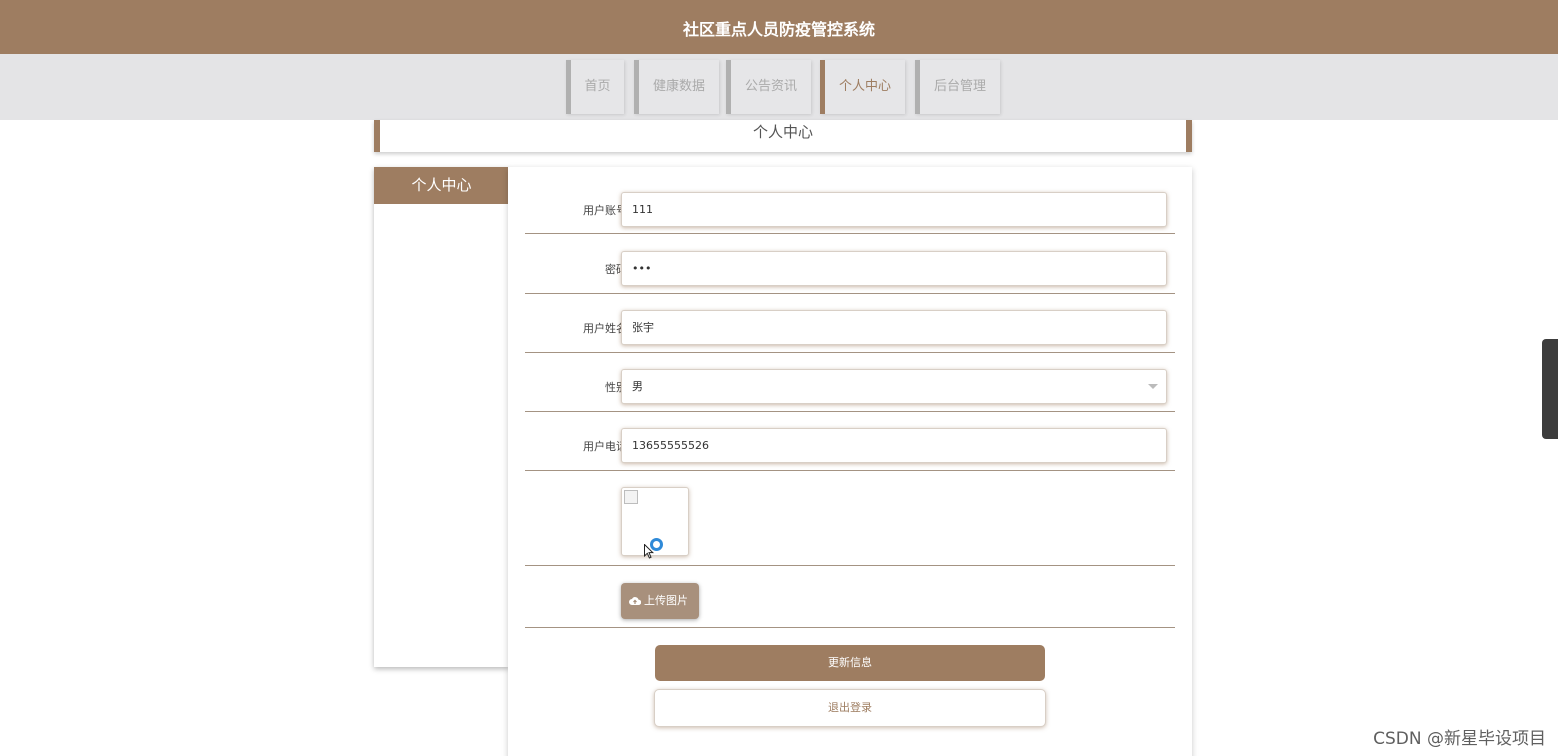 The height and width of the screenshot is (756, 1558). I want to click on name-input: 张宇, so click(894, 327).